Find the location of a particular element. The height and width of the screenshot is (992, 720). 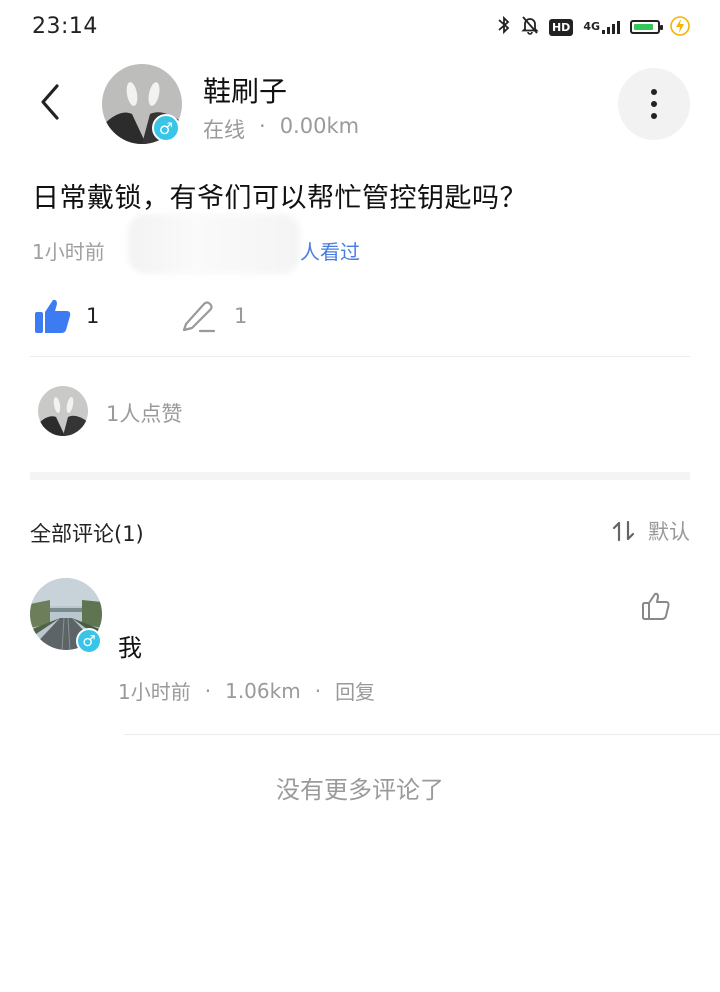

more-options-button is located at coordinates (654, 104).